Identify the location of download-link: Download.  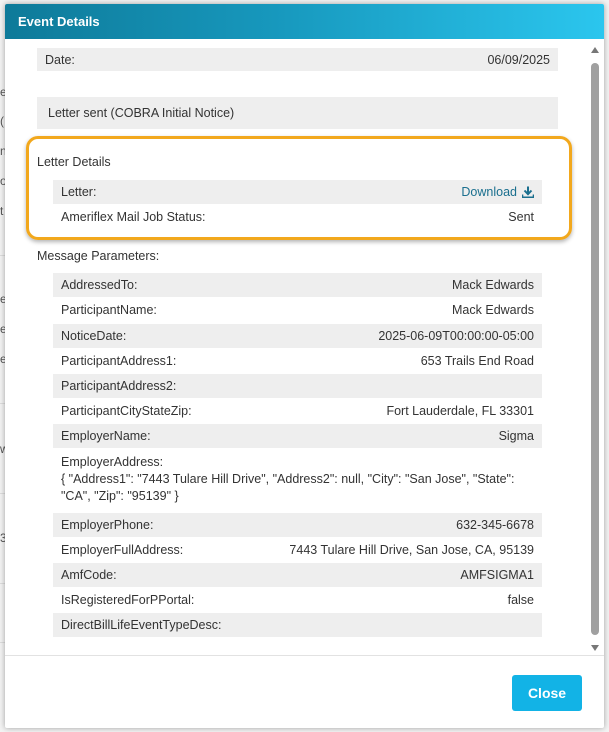
(497, 192).